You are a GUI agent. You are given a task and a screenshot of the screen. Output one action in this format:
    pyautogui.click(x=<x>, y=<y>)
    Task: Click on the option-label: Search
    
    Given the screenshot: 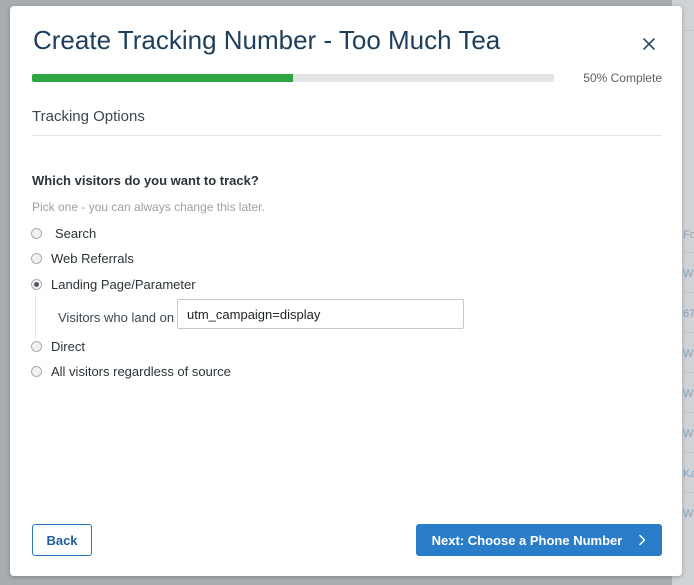 What is the action you would take?
    pyautogui.click(x=76, y=233)
    